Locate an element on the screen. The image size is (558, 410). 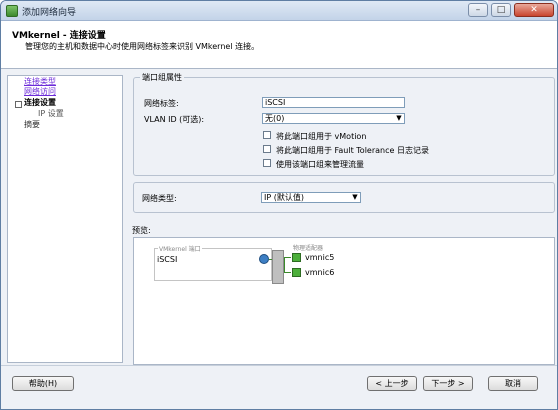
minimize-button: – is located at coordinates (478, 10).